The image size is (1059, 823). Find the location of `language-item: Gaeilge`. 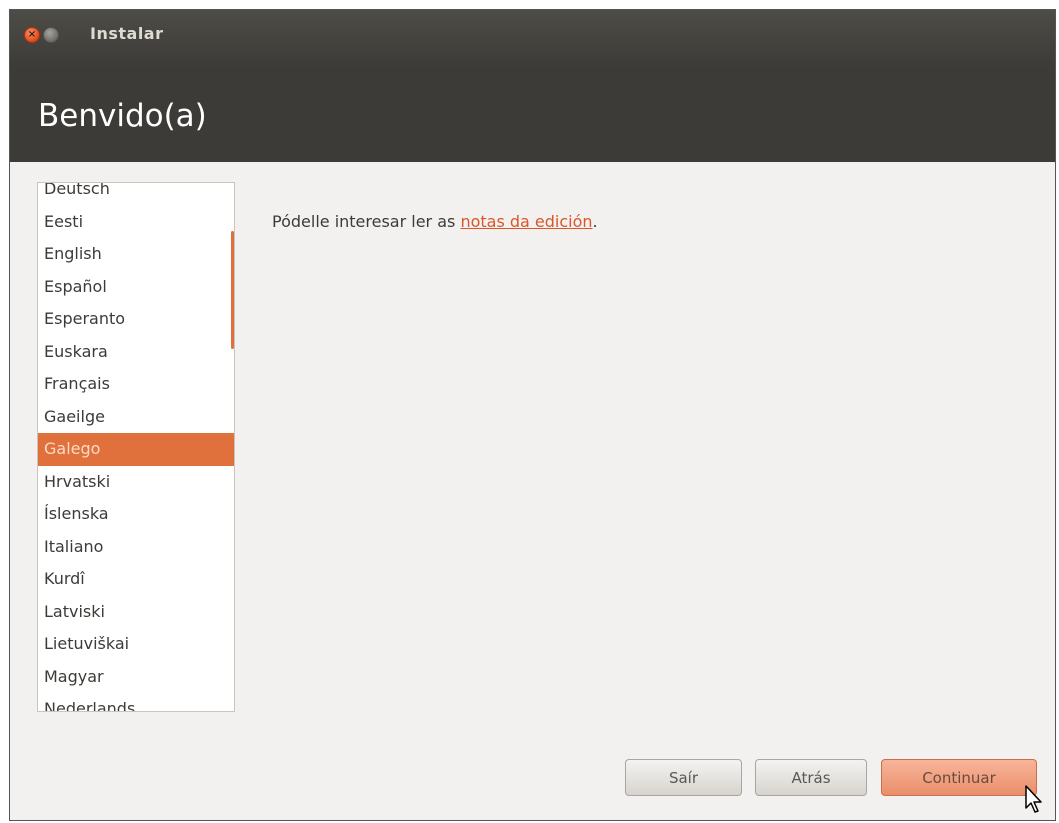

language-item: Gaeilge is located at coordinates (136, 417).